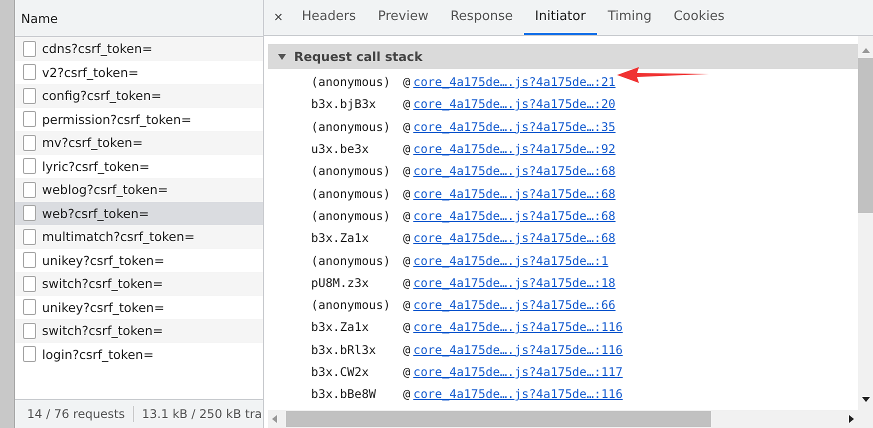  I want to click on source-link: core_4a175de….js?4a175de…:1, so click(510, 261).